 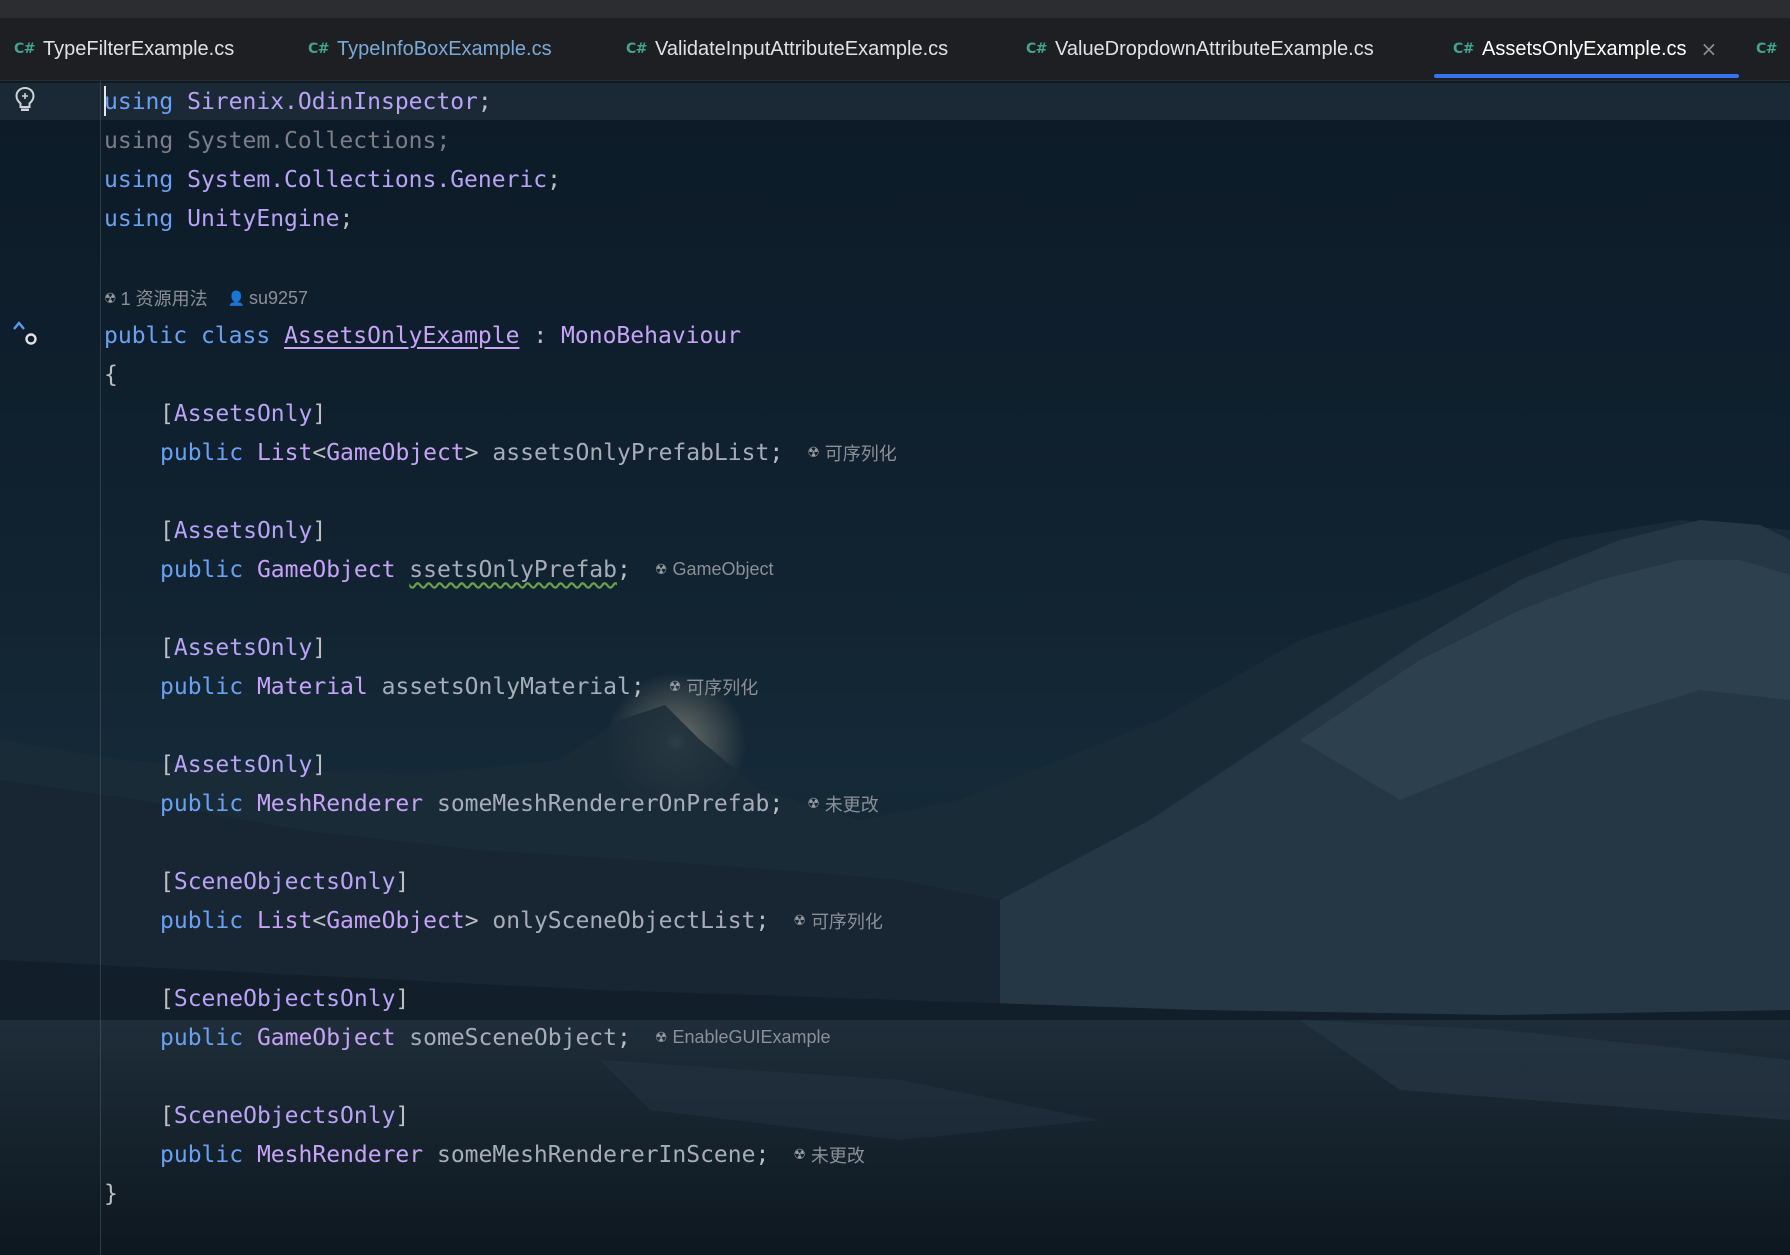 What do you see at coordinates (235, 335) in the screenshot?
I see `keyword: class` at bounding box center [235, 335].